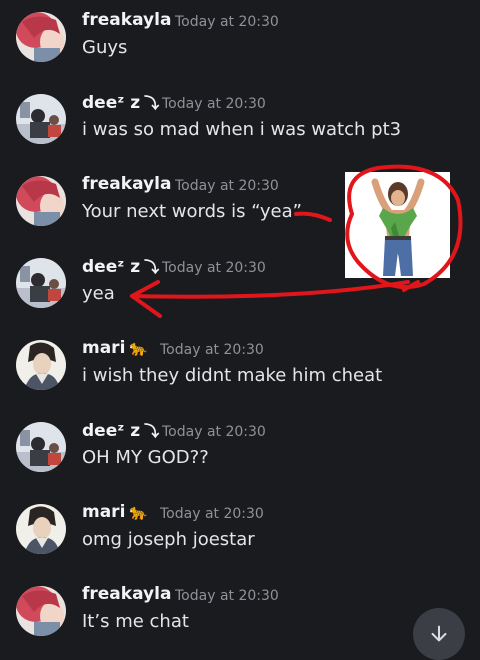  Describe the element at coordinates (168, 539) in the screenshot. I see `message-text: omg joseph joestar` at that location.